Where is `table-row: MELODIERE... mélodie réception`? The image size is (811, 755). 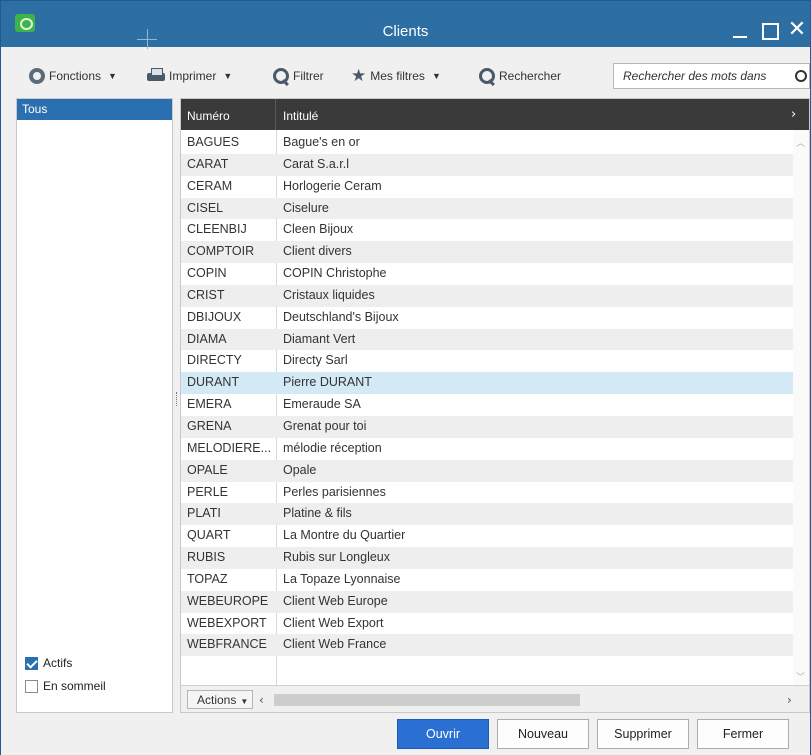
table-row: MELODIERE... mélodie réception is located at coordinates (487, 449).